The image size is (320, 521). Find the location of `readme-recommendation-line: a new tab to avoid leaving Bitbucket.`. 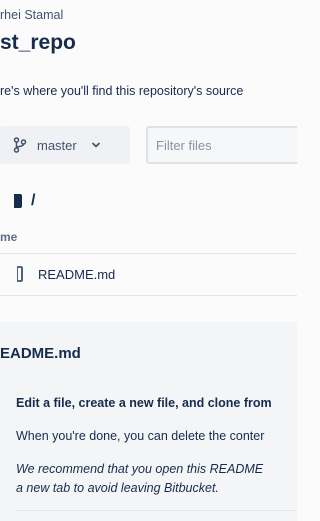

readme-recommendation-line: a new tab to avoid leaving Bitbucket. is located at coordinates (117, 488).